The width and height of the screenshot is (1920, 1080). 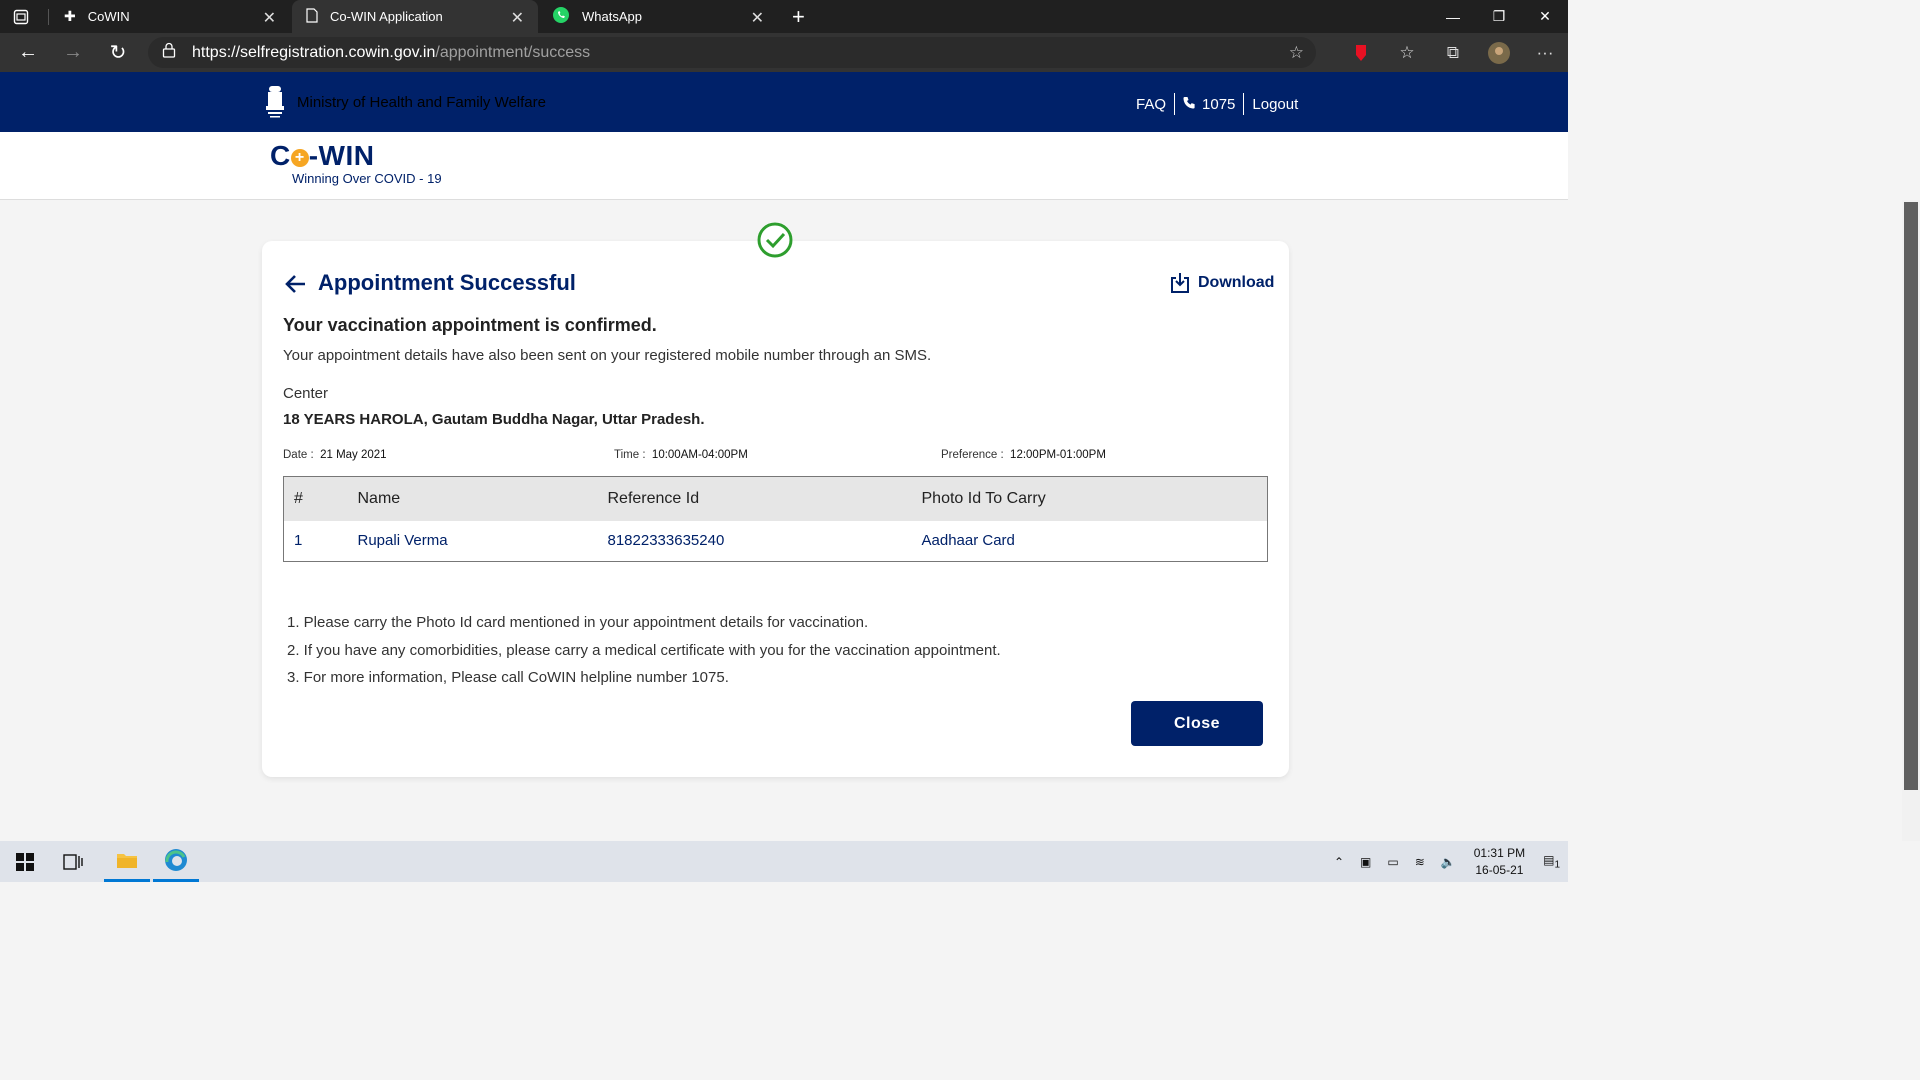 I want to click on faq-link: FAQ, so click(x=1151, y=104).